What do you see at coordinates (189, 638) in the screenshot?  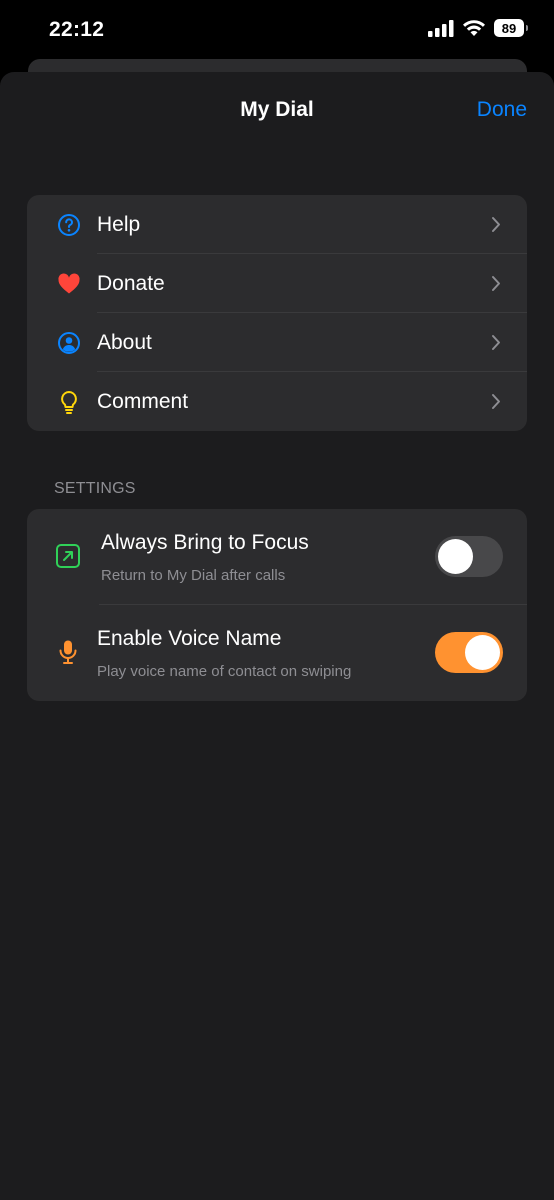 I see `setting-title: Enable Voice Name` at bounding box center [189, 638].